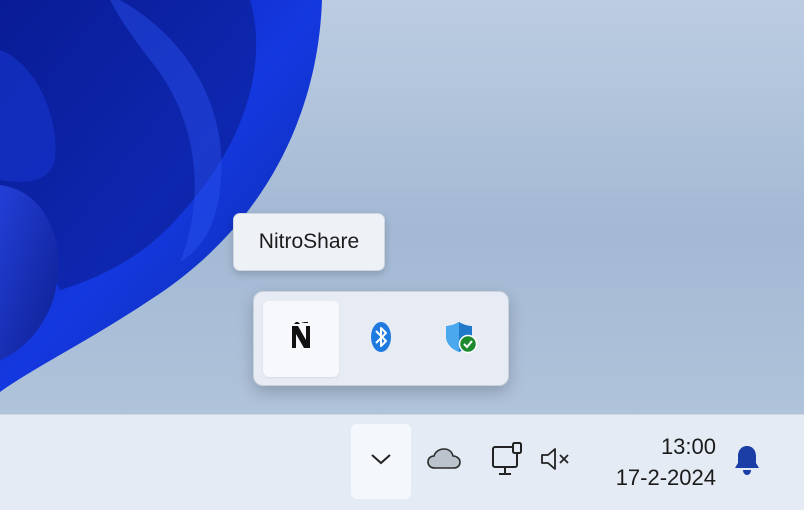 The width and height of the screenshot is (804, 510). I want to click on onedrive-button, so click(444, 461).